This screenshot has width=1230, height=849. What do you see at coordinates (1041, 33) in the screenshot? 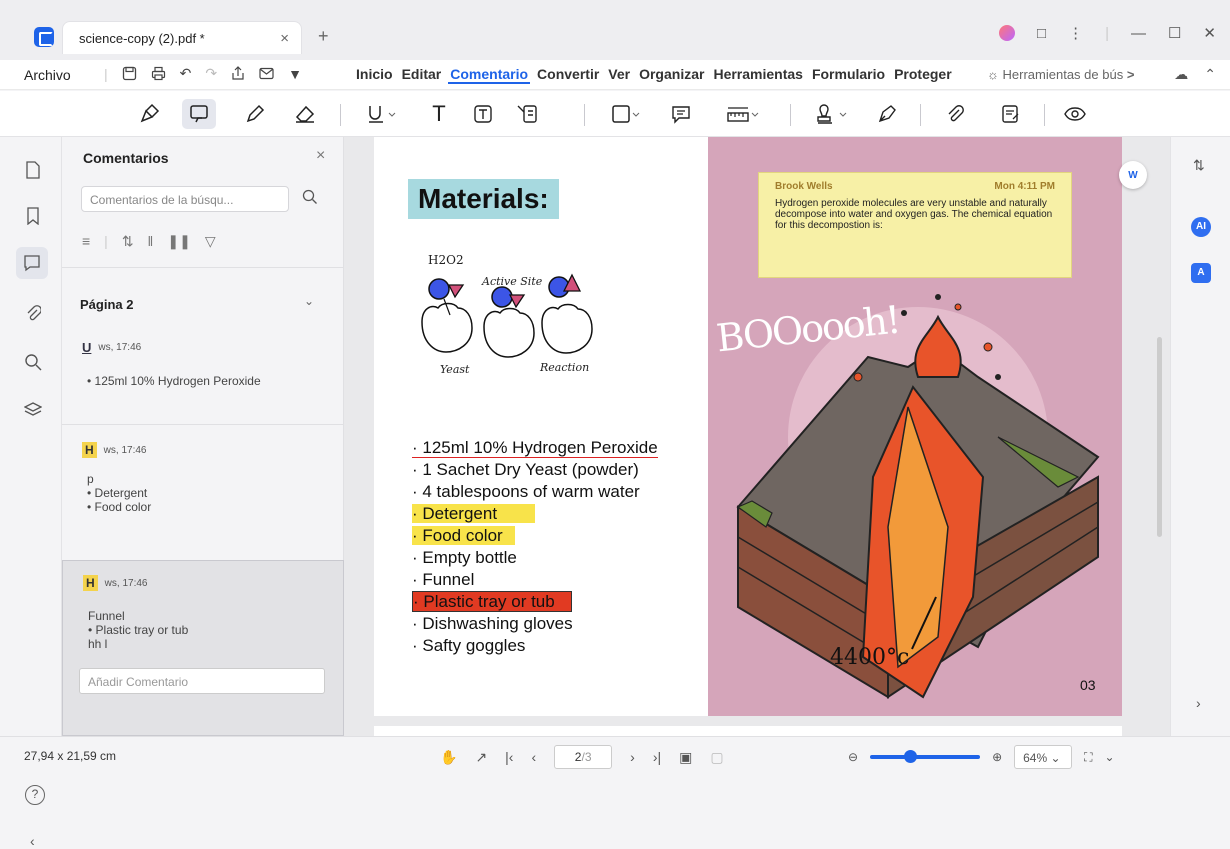
I see `feedback-icon: □` at bounding box center [1041, 33].